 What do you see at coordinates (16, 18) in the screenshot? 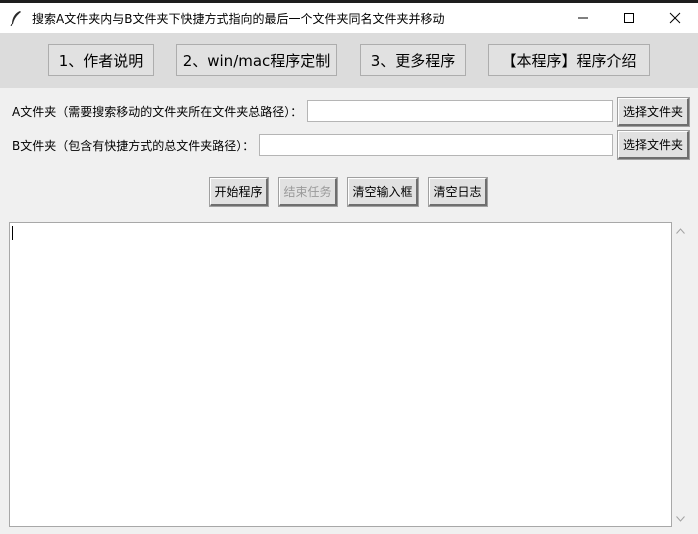
I see `feather-icon` at bounding box center [16, 18].